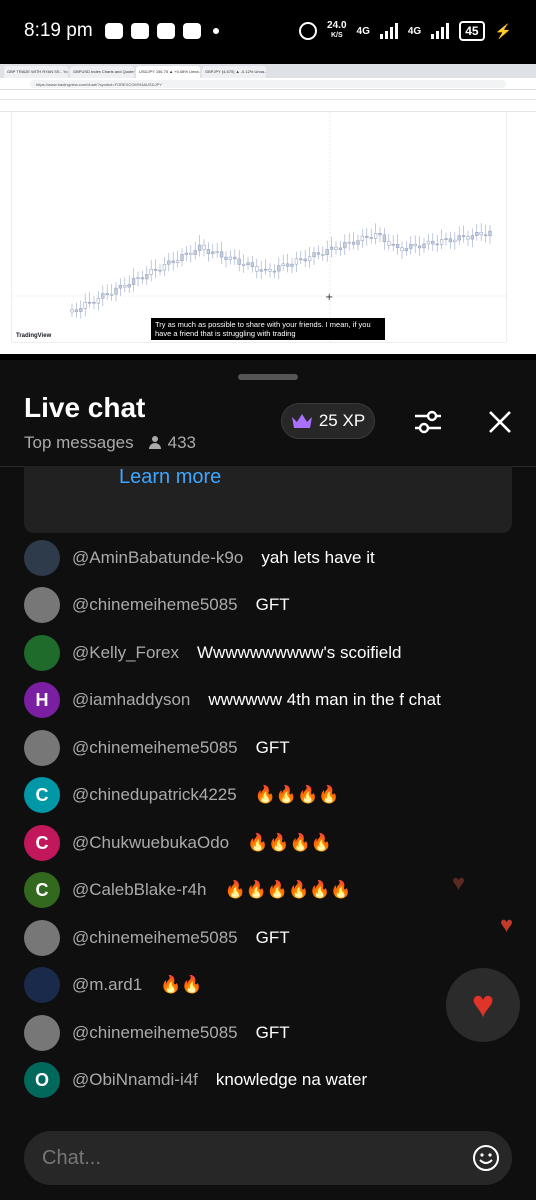  I want to click on chat-message: C @CalebBlake-r4h 🔥🔥🔥🔥🔥🔥, so click(269, 890).